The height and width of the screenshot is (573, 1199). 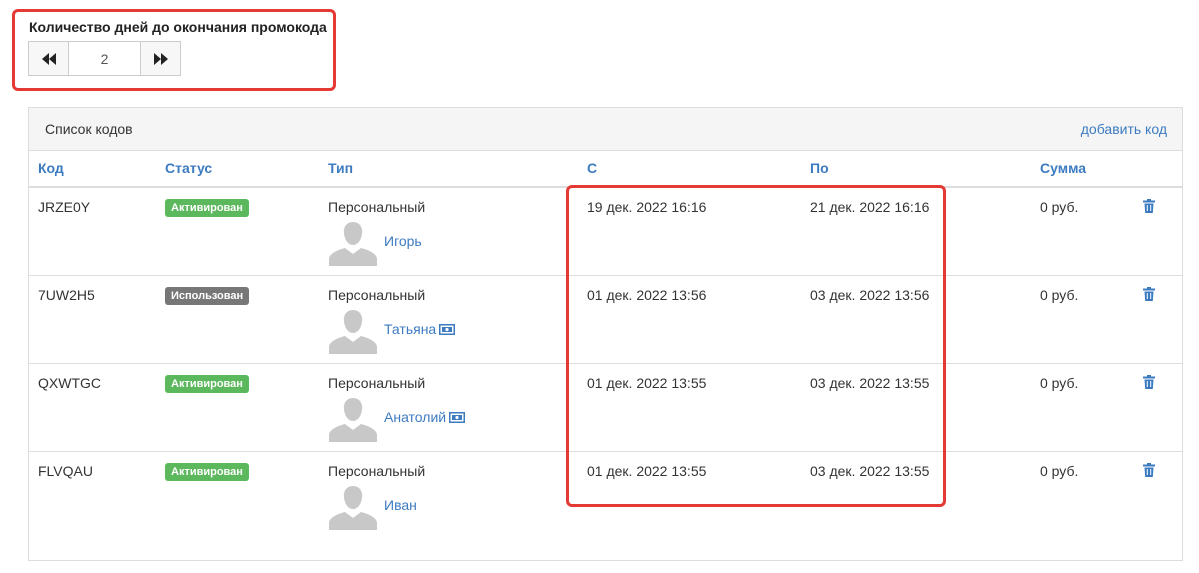 What do you see at coordinates (415, 417) in the screenshot?
I see `user-name: Анатолий` at bounding box center [415, 417].